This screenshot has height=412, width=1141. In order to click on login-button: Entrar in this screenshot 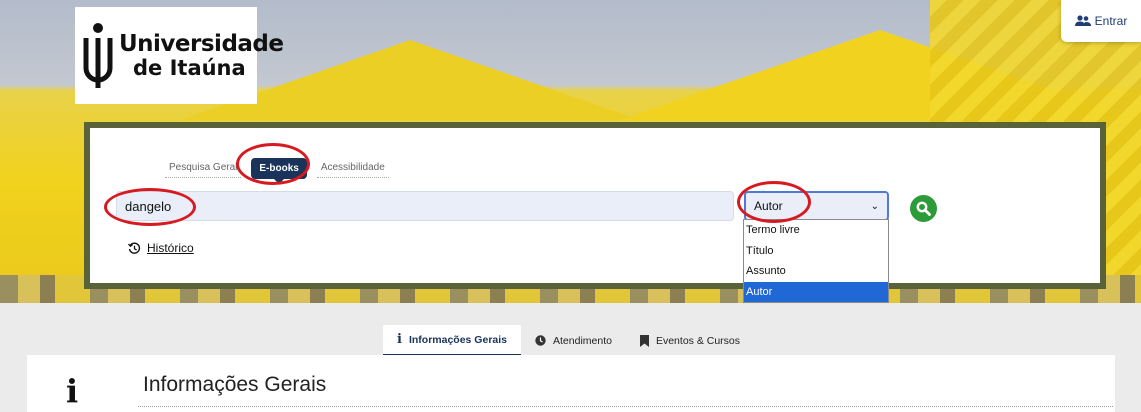, I will do `click(1101, 21)`.